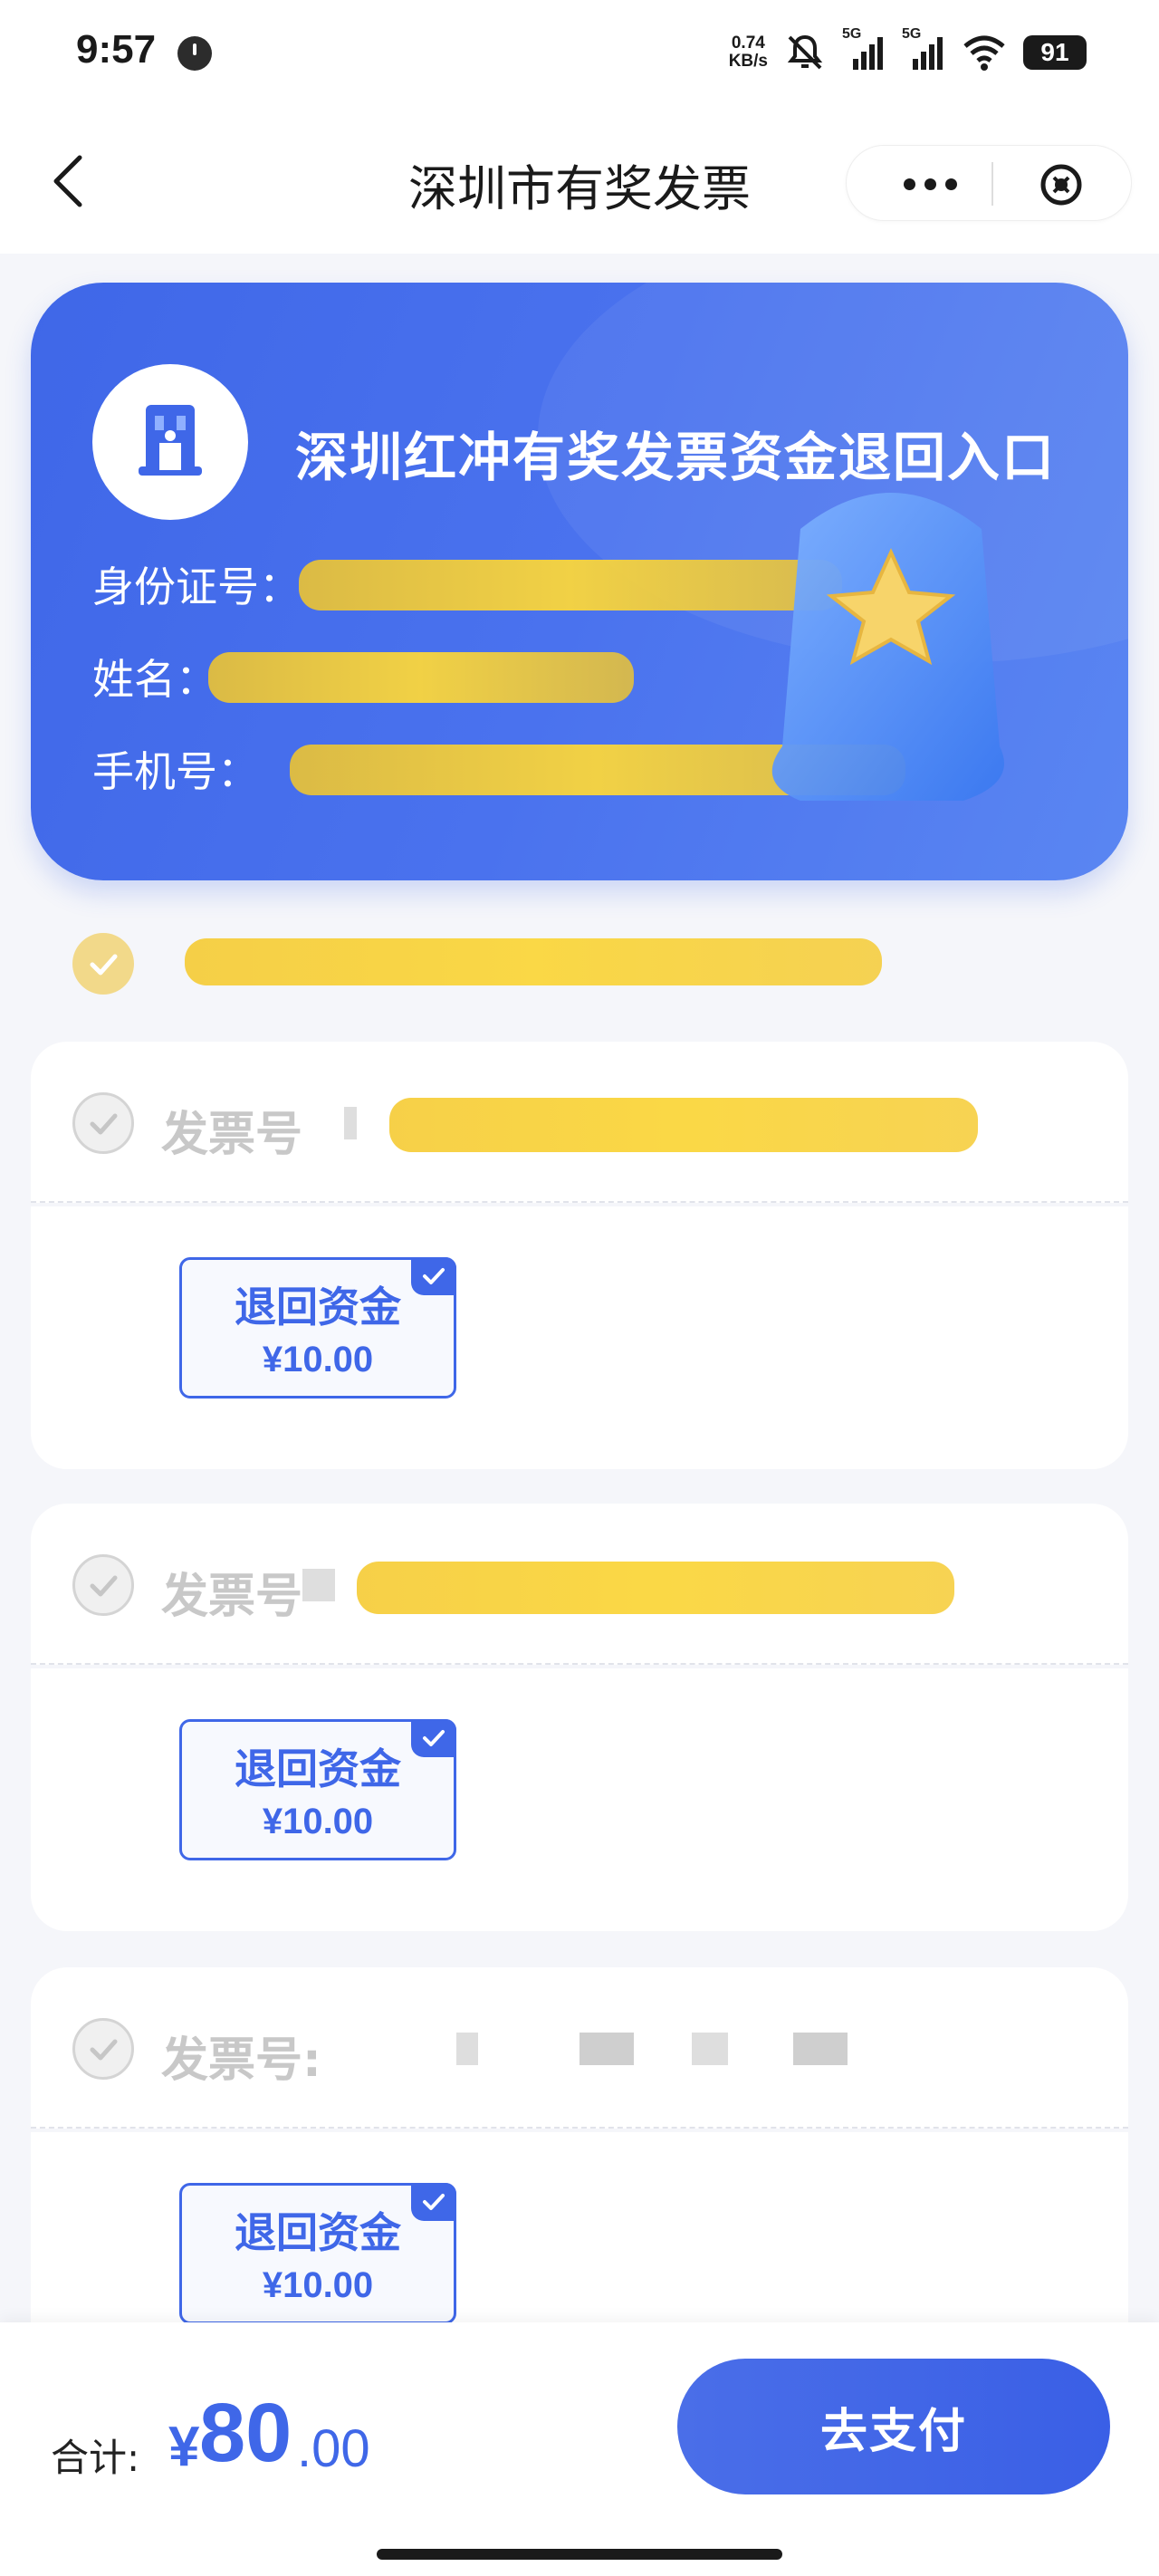 The height and width of the screenshot is (2576, 1159). I want to click on net-speed: 0.74 KB/s, so click(749, 52).